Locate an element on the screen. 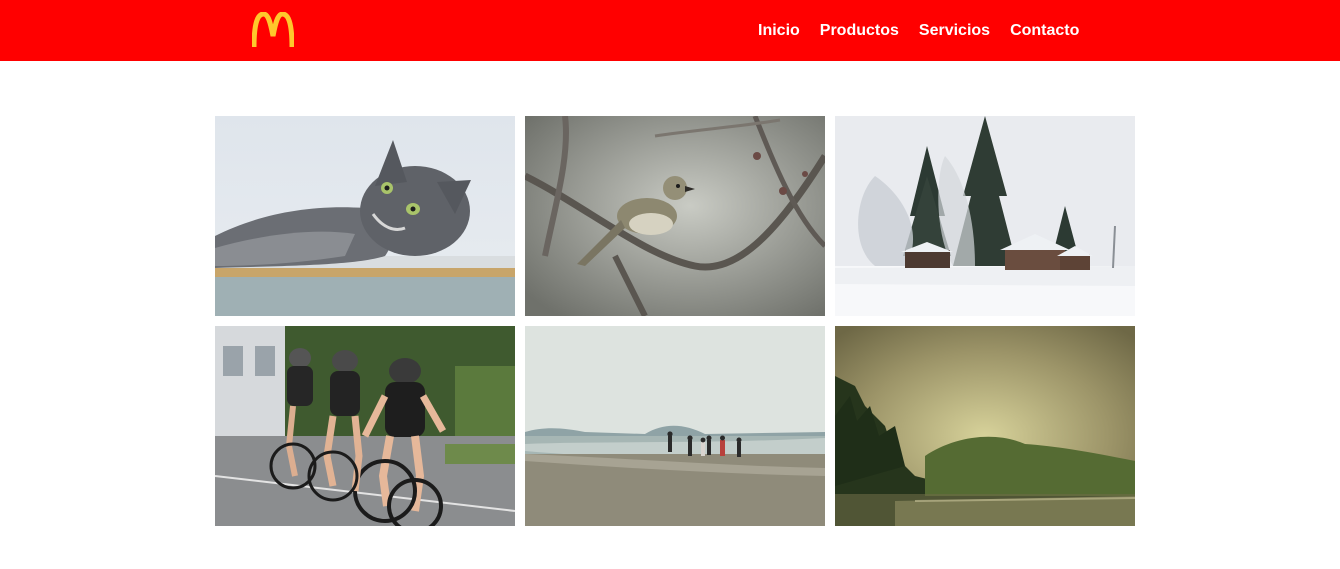  nav-link-contacto: Contacto is located at coordinates (1044, 31).